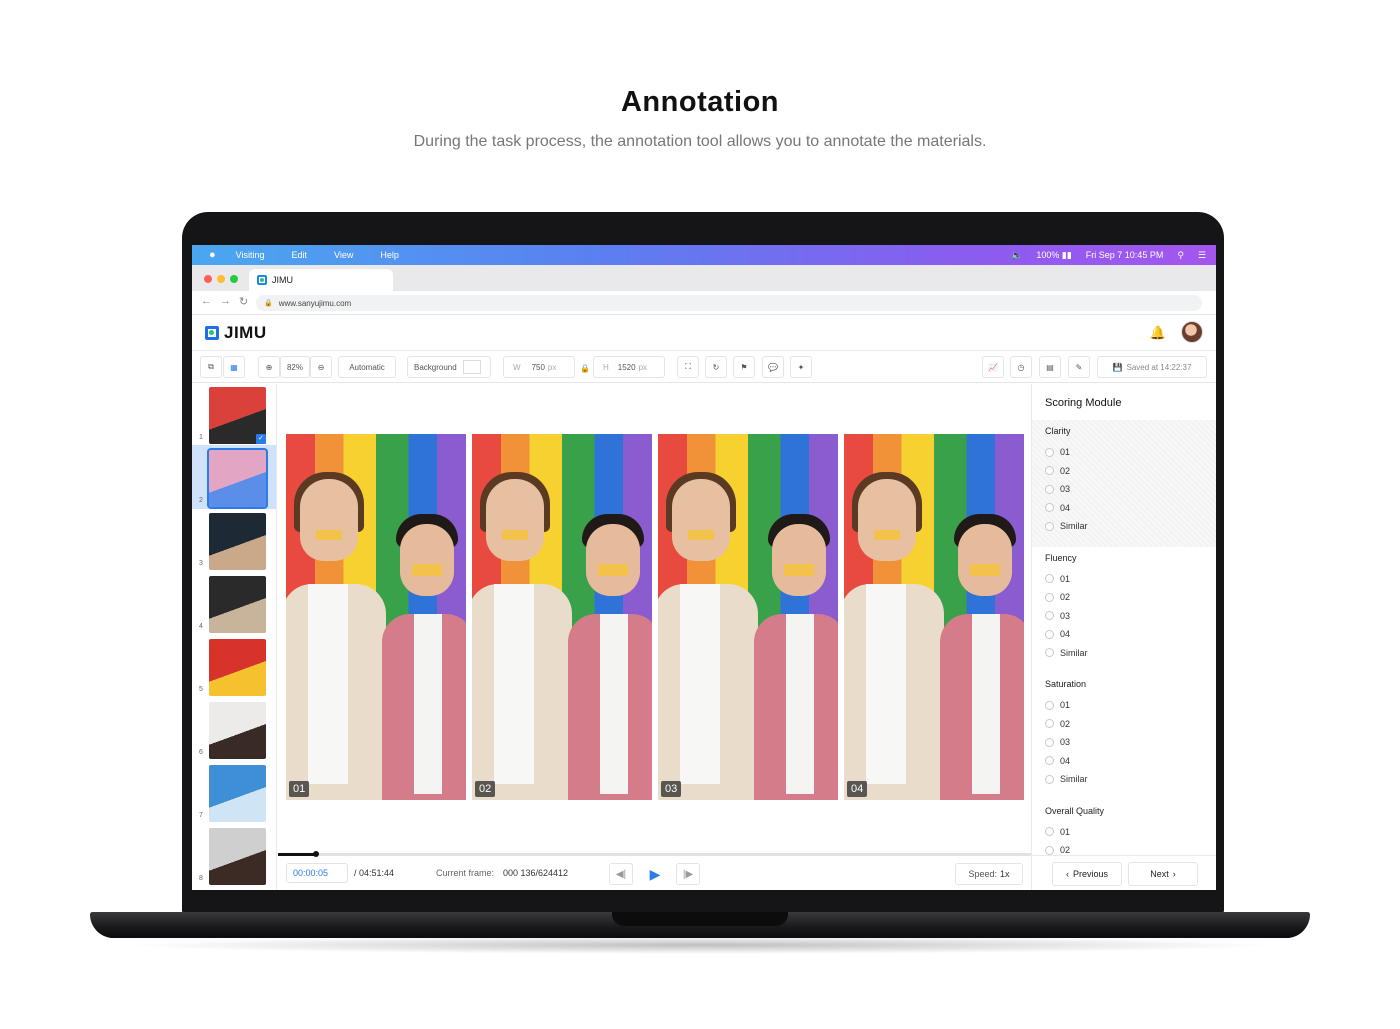 The width and height of the screenshot is (1400, 1029). I want to click on comment-icon: 💬, so click(773, 367).